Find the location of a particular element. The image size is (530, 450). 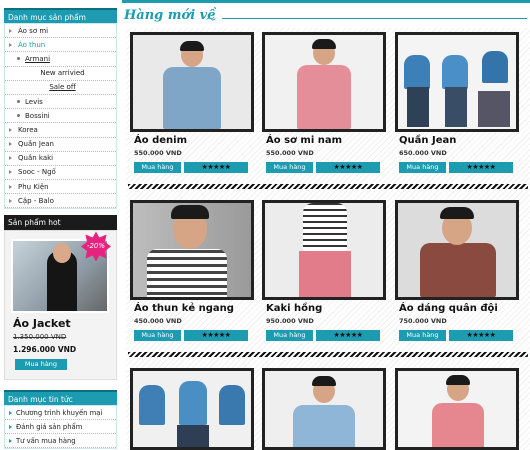

category-item: Cặp - Balo is located at coordinates (60, 201).